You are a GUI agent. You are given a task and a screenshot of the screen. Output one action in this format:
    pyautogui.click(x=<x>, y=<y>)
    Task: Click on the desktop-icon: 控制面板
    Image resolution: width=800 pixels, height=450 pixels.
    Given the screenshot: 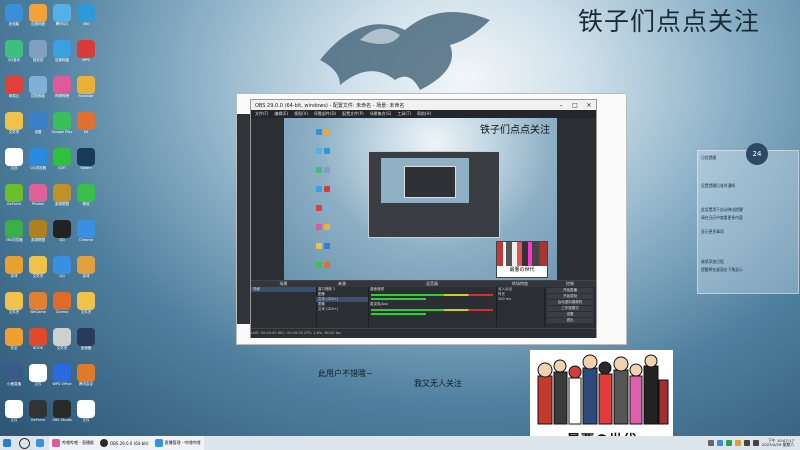 What is the action you would take?
    pyautogui.click(x=38, y=92)
    